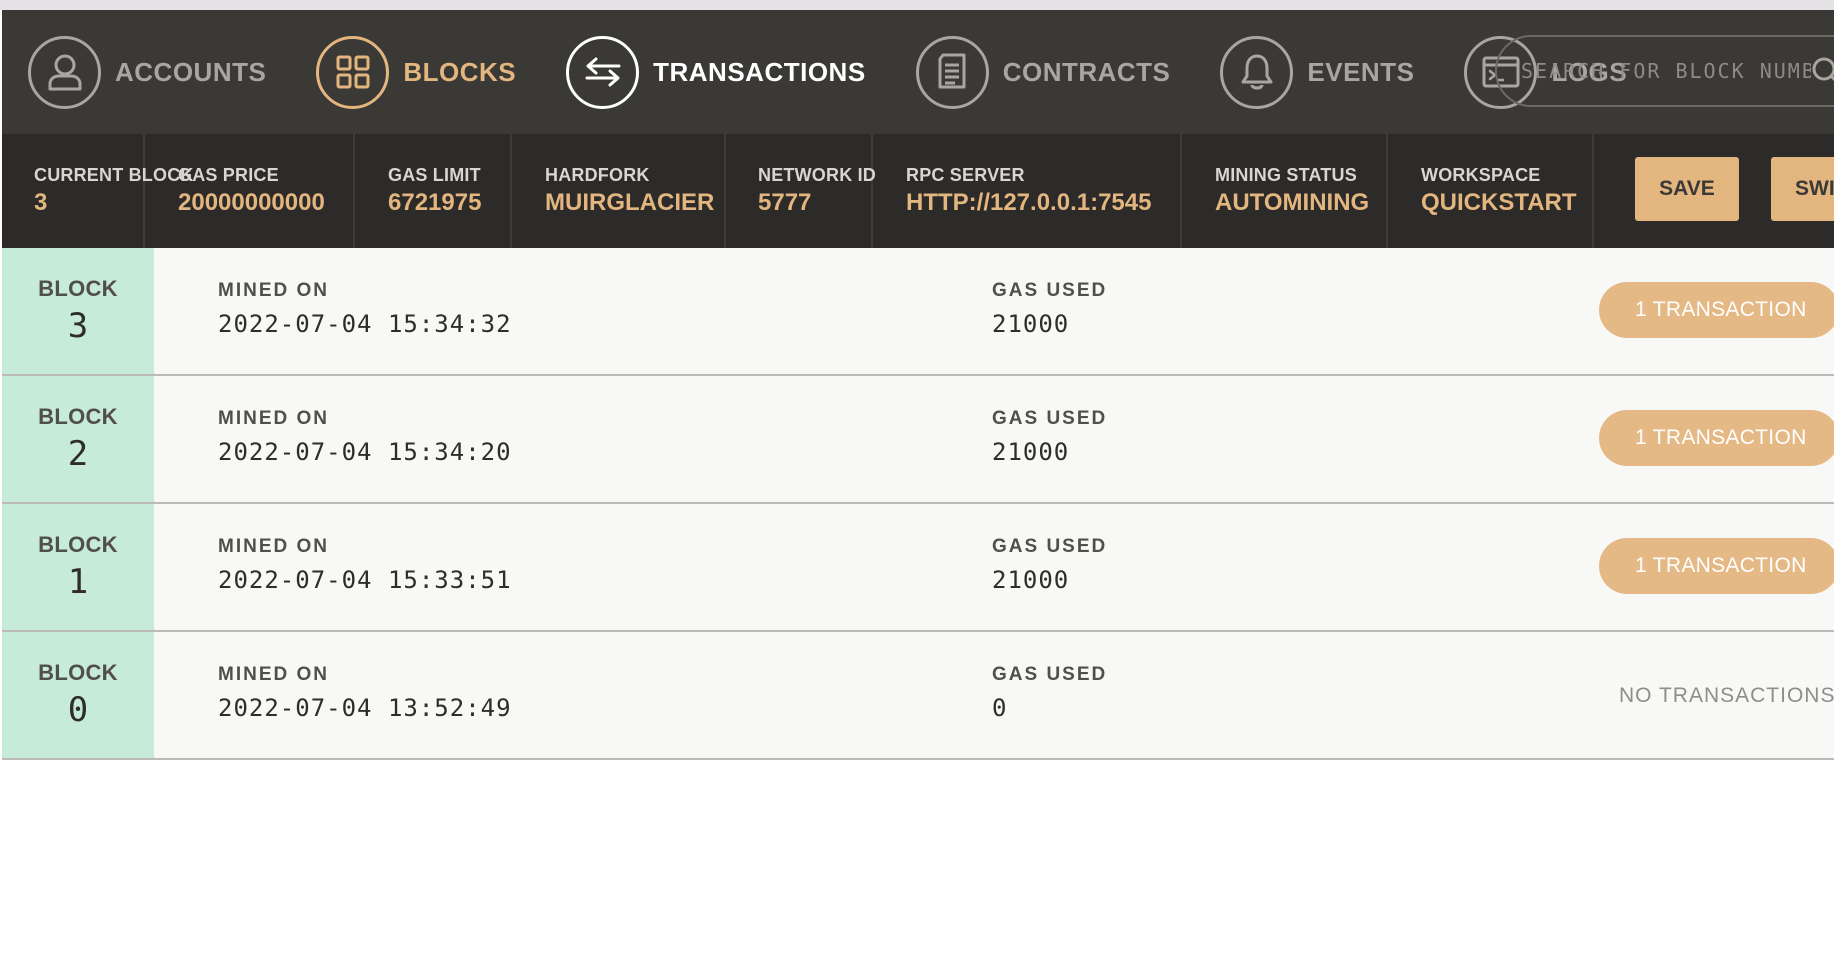 The width and height of the screenshot is (1834, 954). Describe the element at coordinates (965, 175) in the screenshot. I see `stat-rpc-server-label: RPC SERVER` at that location.